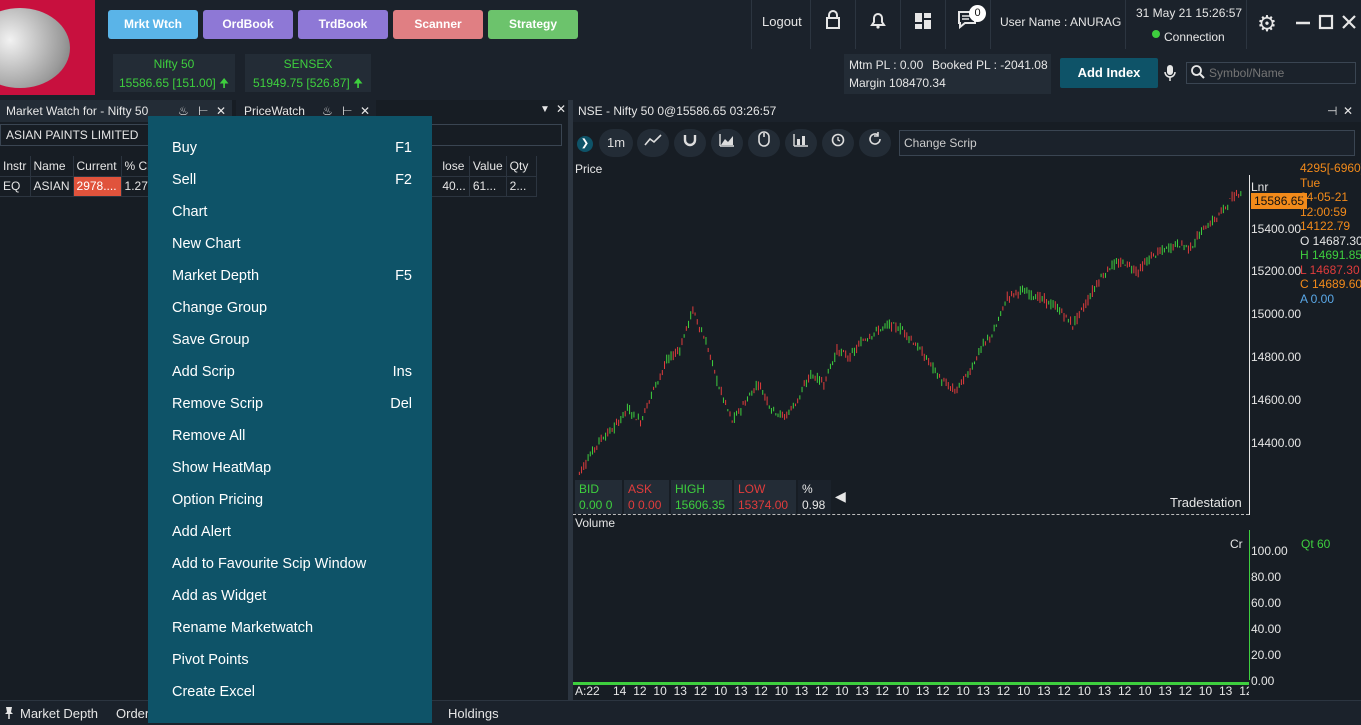 This screenshot has width=1361, height=725. I want to click on index-name: SENSEX, so click(308, 64).